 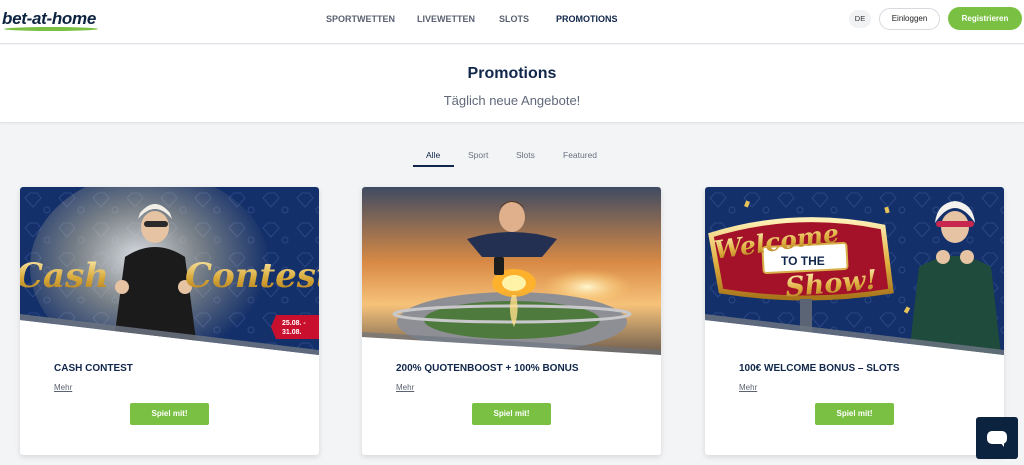 What do you see at coordinates (909, 19) in the screenshot?
I see `login-button: Einloggen` at bounding box center [909, 19].